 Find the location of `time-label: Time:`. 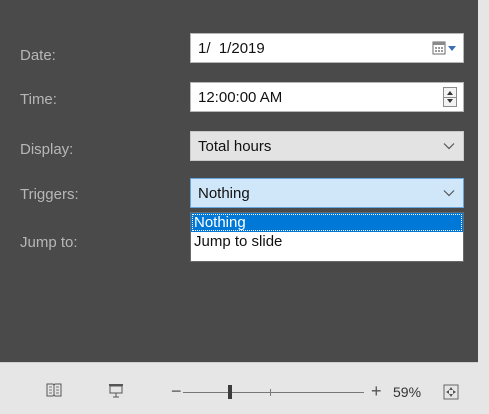

time-label: Time: is located at coordinates (38, 99).